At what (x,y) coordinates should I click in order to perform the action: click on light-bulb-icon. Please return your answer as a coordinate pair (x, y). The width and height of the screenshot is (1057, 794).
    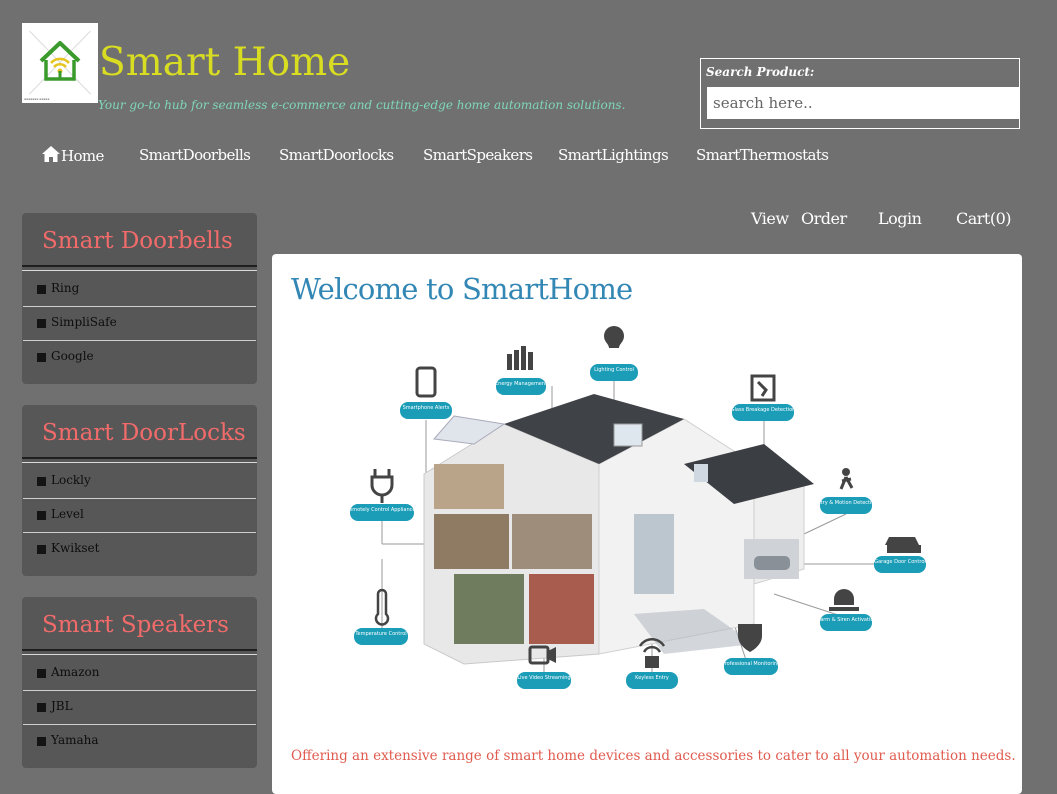
    Looking at the image, I should click on (614, 337).